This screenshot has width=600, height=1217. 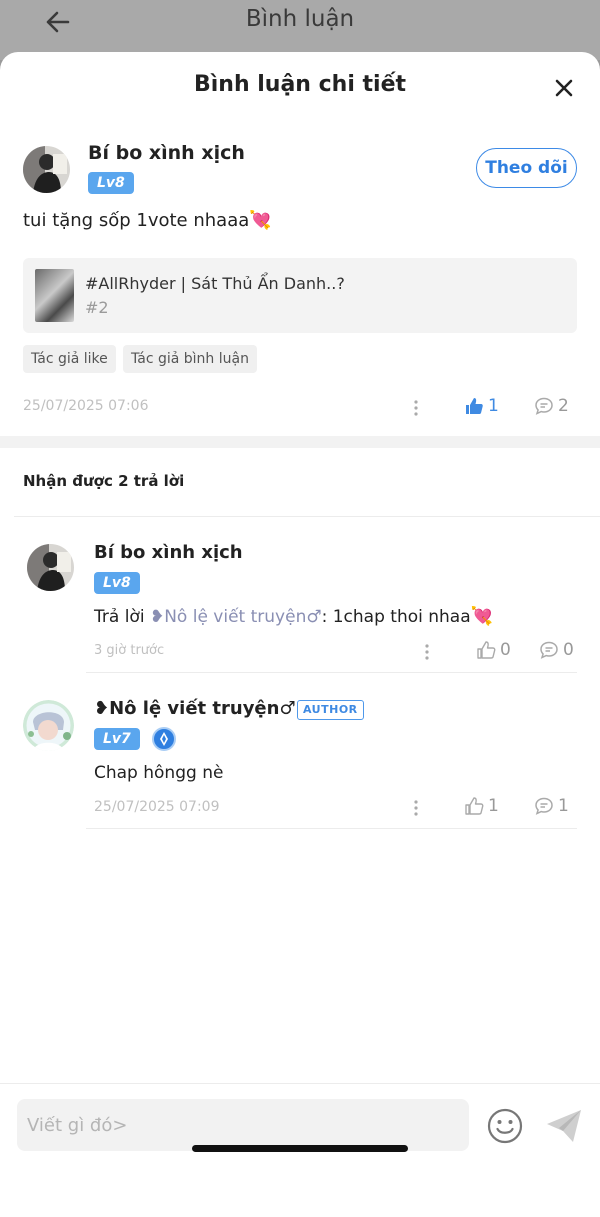 I want to click on thumbs-up-filled-icon, so click(x=474, y=406).